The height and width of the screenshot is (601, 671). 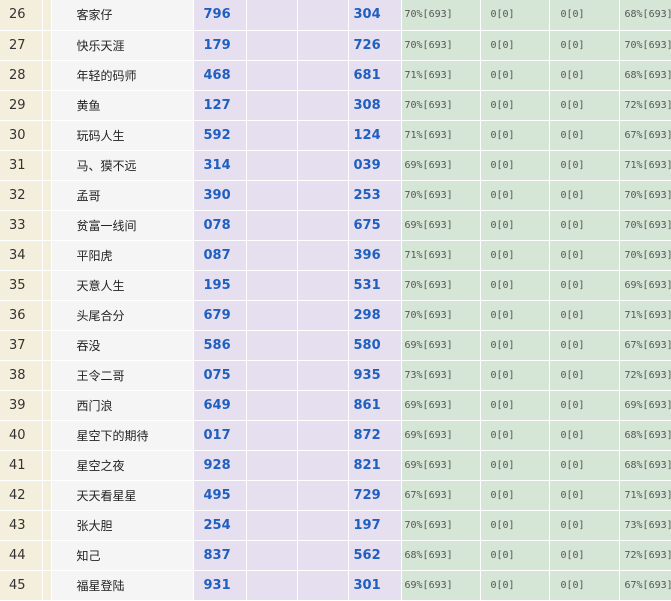 What do you see at coordinates (220, 135) in the screenshot?
I see `number-a-cell: 592` at bounding box center [220, 135].